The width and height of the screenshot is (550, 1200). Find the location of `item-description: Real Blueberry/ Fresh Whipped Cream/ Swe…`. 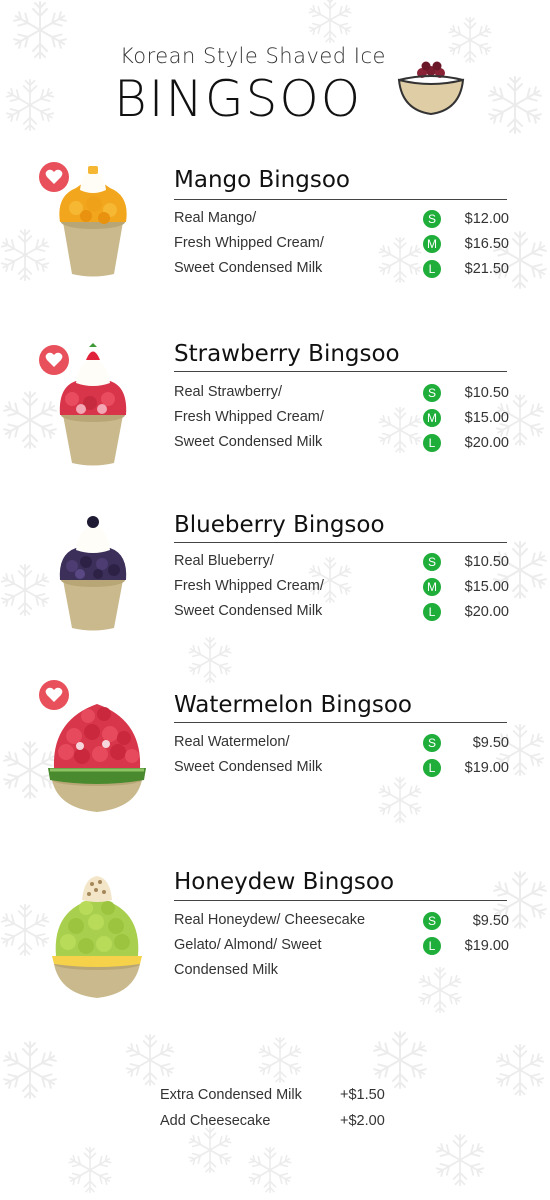

item-description: Real Blueberry/ Fresh Whipped Cream/ Swe… is located at coordinates (249, 586).